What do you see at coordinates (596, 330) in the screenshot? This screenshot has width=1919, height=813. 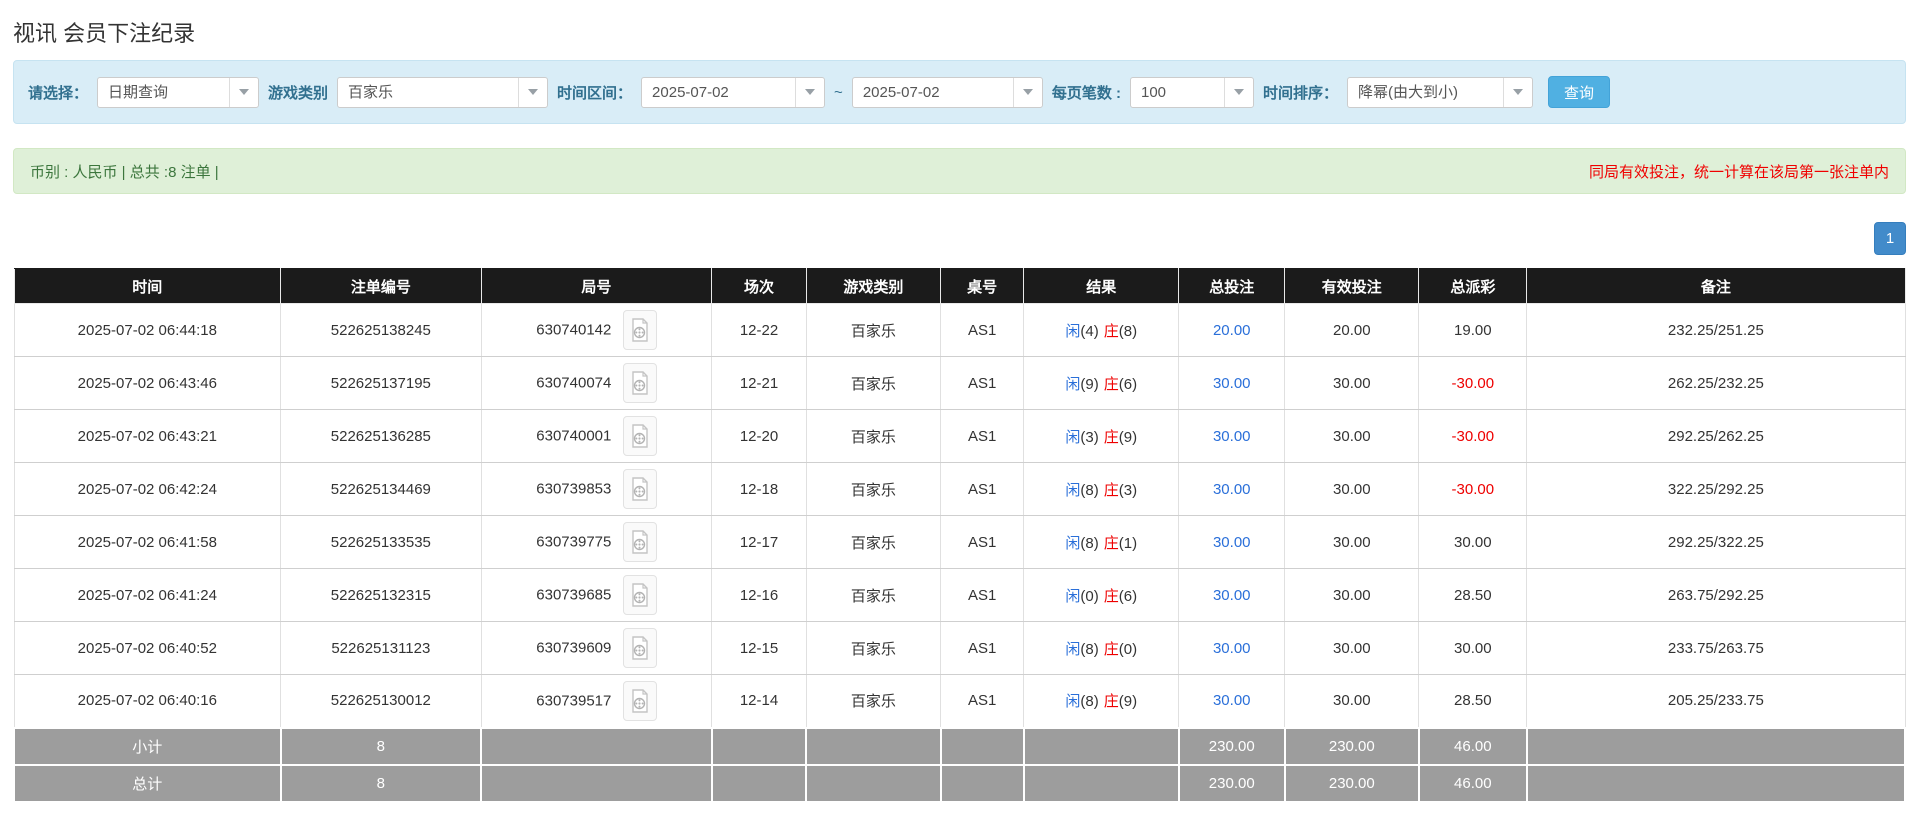 I see `cell-round-no: 630740142` at bounding box center [596, 330].